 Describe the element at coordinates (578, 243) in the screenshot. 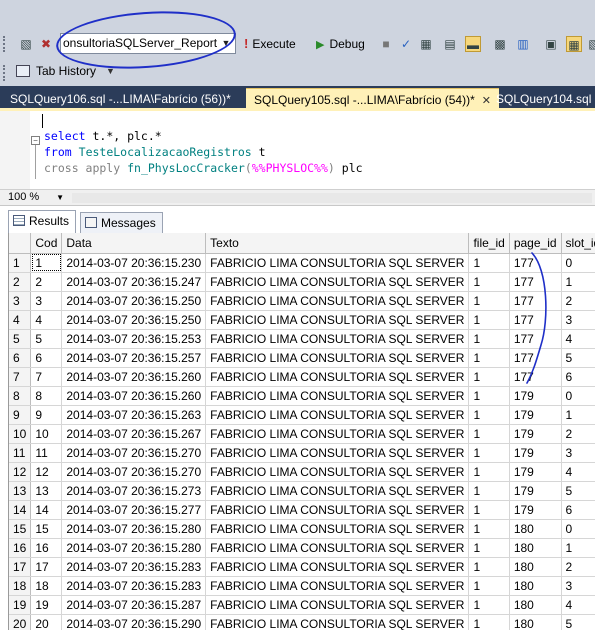

I see `col-slot-id: slot_id` at that location.